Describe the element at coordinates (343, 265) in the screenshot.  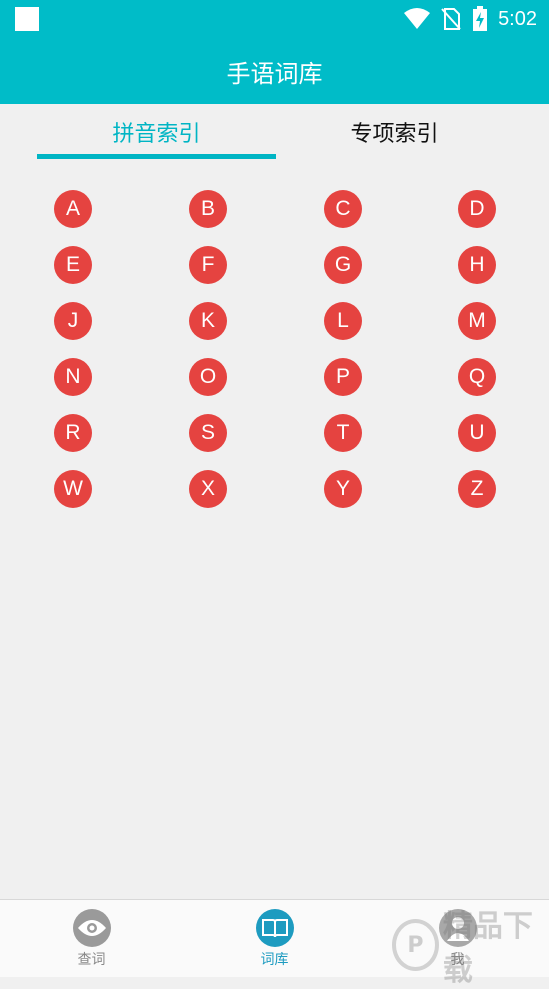
I see `letter-button-g: G` at that location.